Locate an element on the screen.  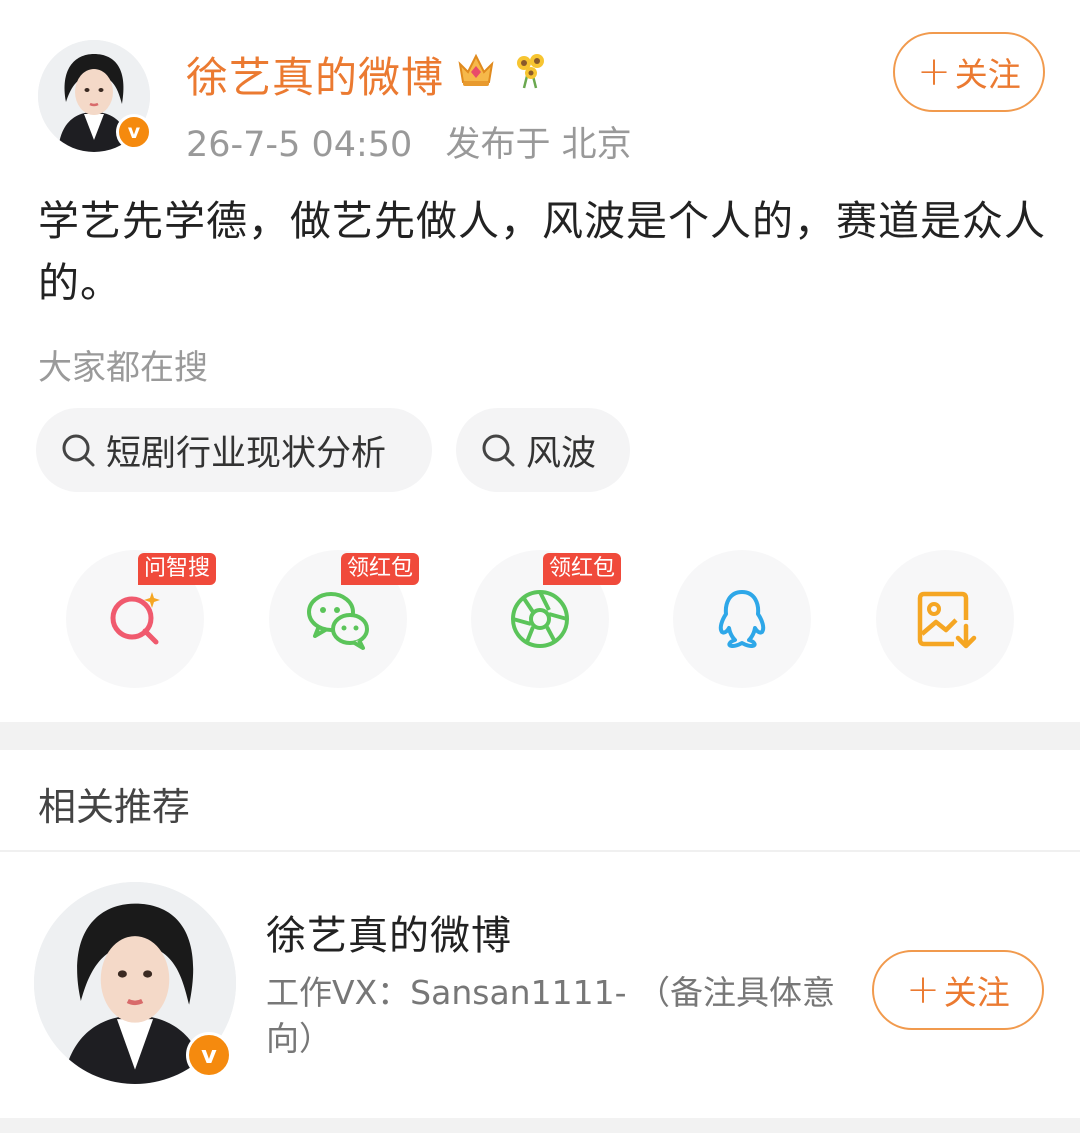
search-chip-label: 风波 is located at coordinates (561, 453).